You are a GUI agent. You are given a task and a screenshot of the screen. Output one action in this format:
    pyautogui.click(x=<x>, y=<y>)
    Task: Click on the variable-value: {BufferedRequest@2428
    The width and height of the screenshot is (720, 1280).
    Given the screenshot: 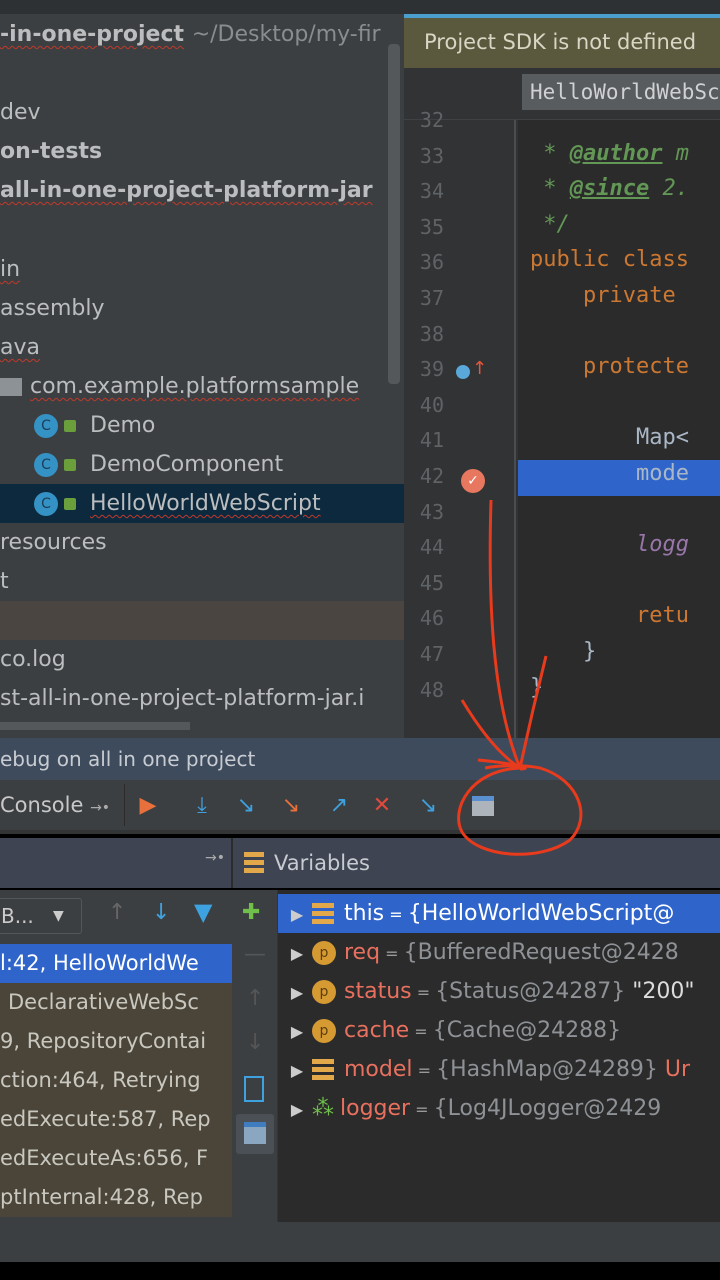 What is the action you would take?
    pyautogui.click(x=541, y=952)
    